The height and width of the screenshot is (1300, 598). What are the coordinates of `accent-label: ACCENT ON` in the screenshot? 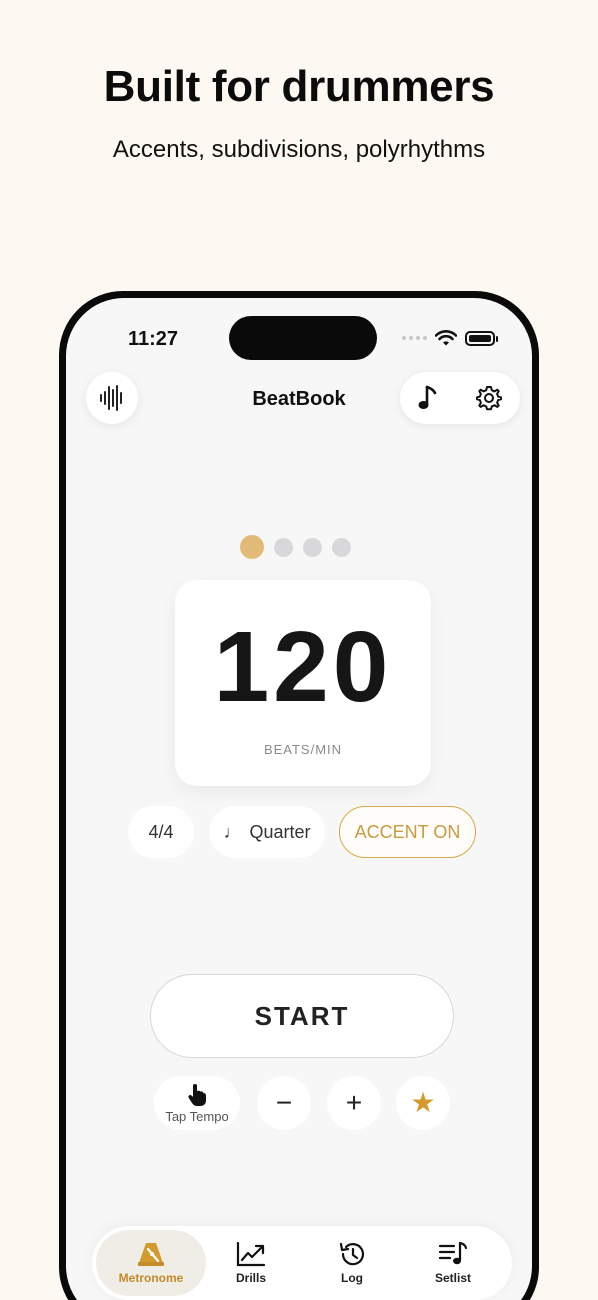 It's located at (407, 831).